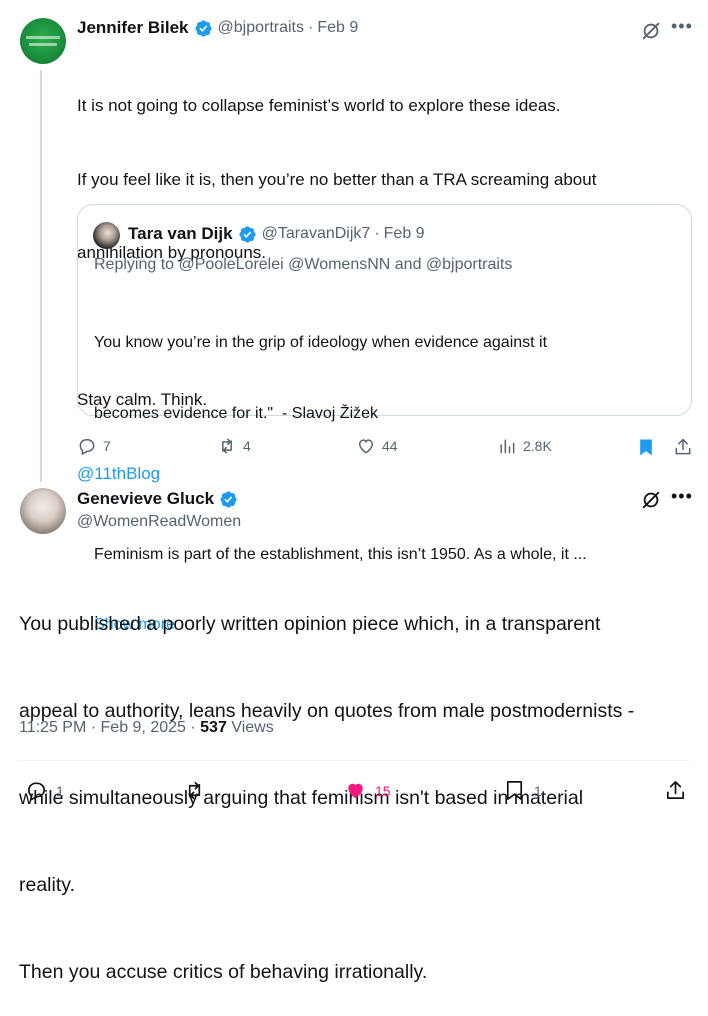  I want to click on divider, so click(354, 760).